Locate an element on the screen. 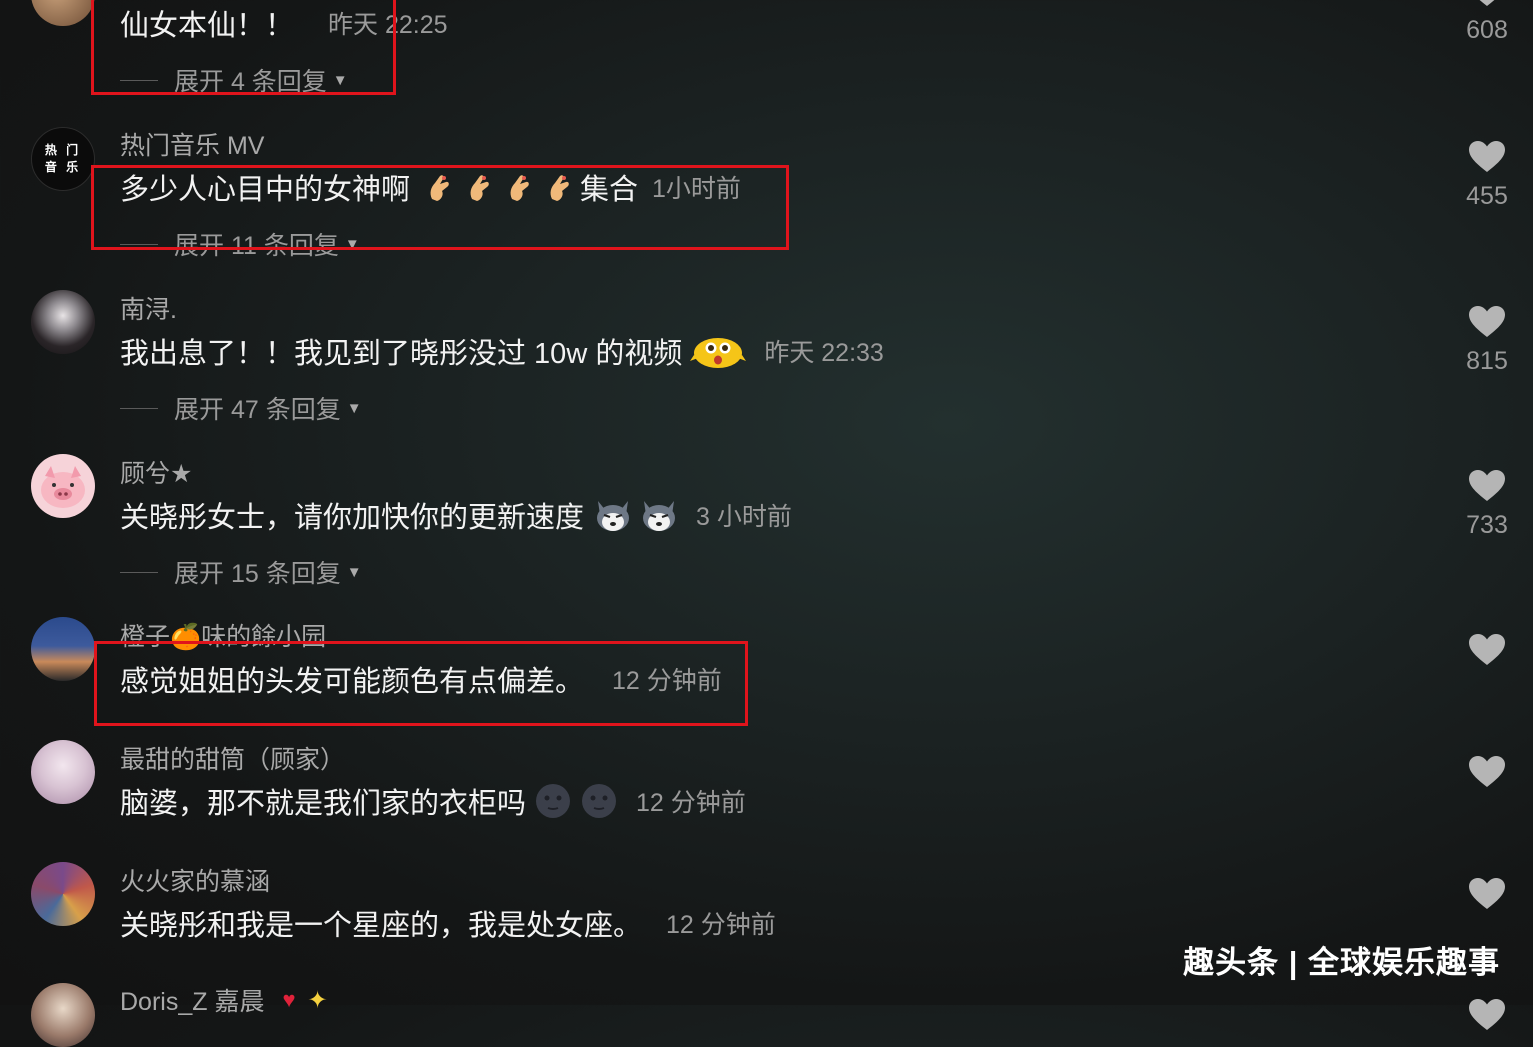 The image size is (1533, 1047). expand-replies-label: 展开 47 条回复 is located at coordinates (257, 410).